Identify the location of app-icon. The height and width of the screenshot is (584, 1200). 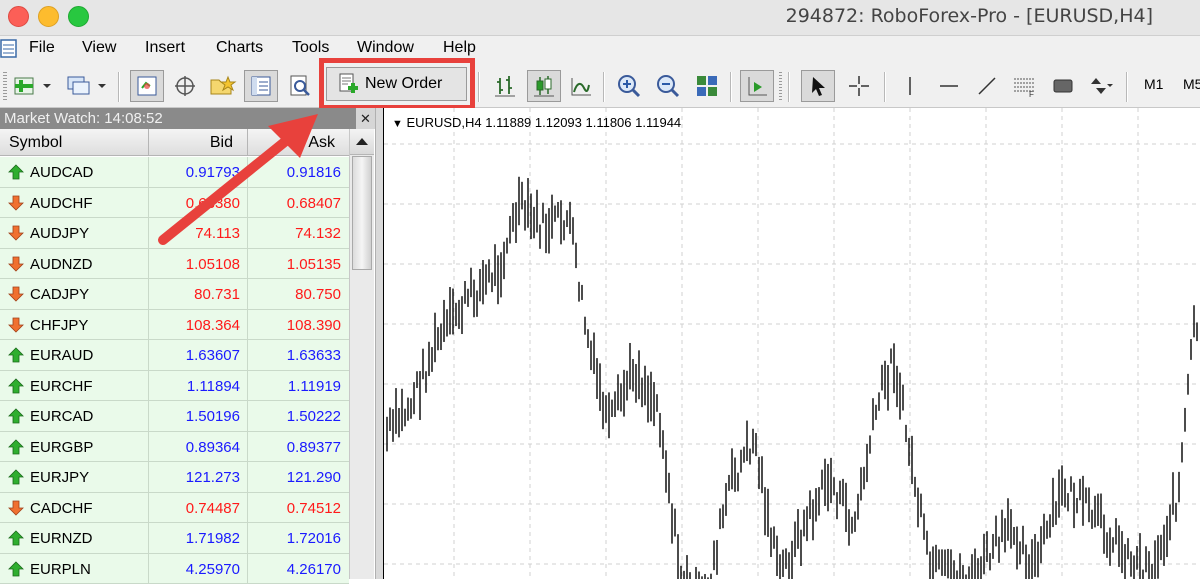
(9, 49).